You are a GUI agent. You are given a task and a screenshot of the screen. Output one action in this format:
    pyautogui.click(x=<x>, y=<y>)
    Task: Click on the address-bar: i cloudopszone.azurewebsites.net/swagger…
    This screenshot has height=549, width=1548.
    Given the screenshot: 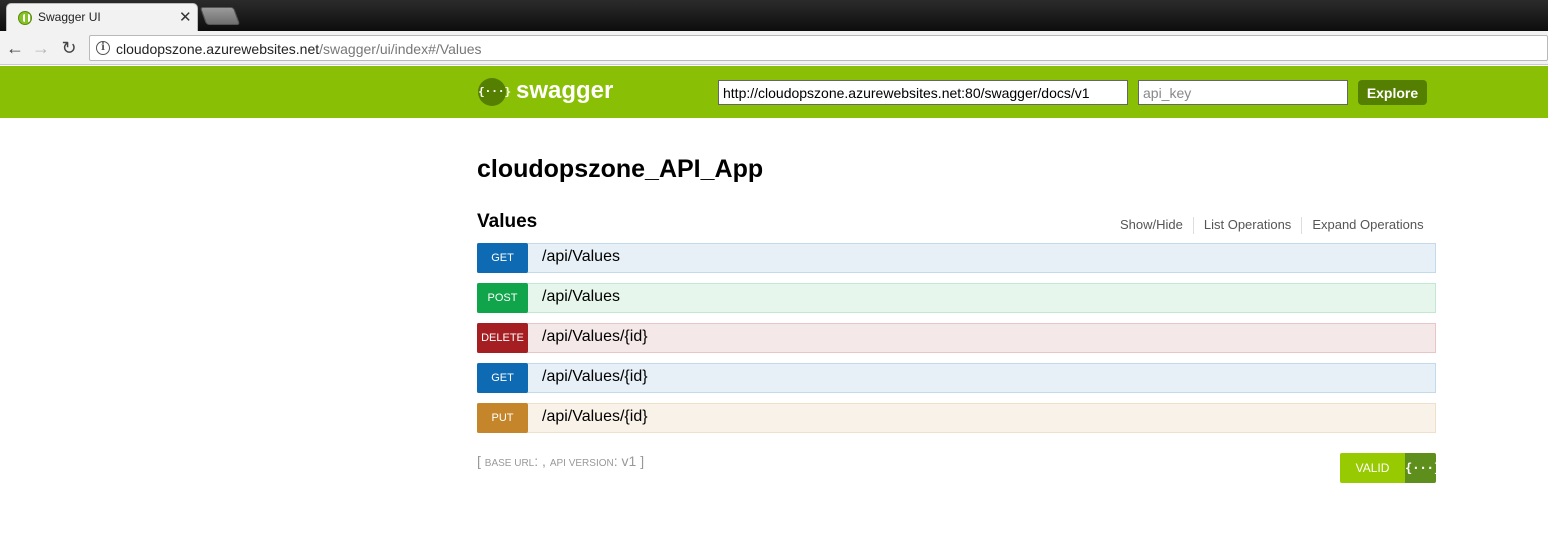 What is the action you would take?
    pyautogui.click(x=818, y=48)
    